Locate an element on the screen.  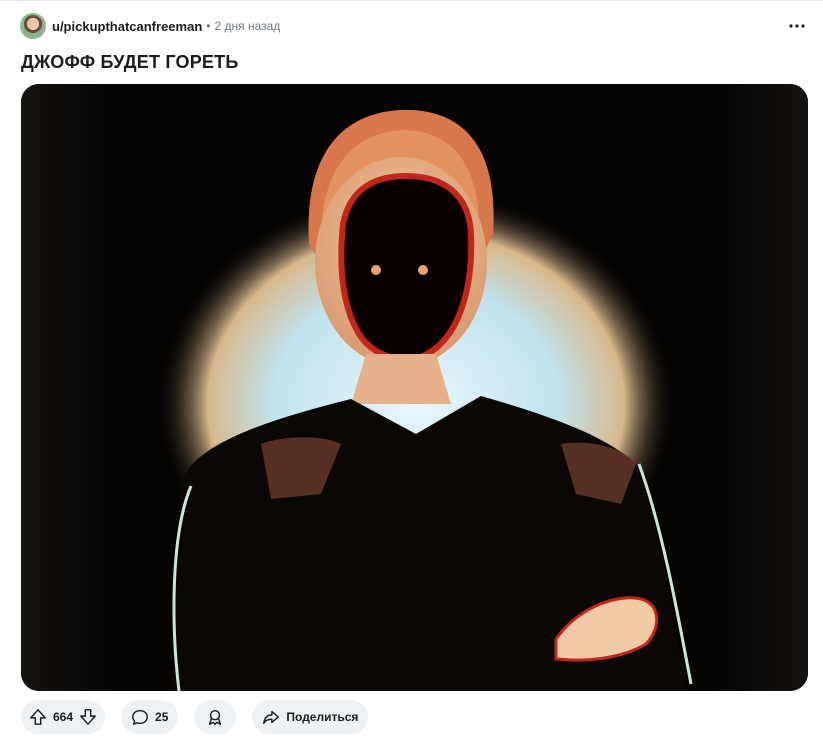
upvote-arrow-icon is located at coordinates (38, 717).